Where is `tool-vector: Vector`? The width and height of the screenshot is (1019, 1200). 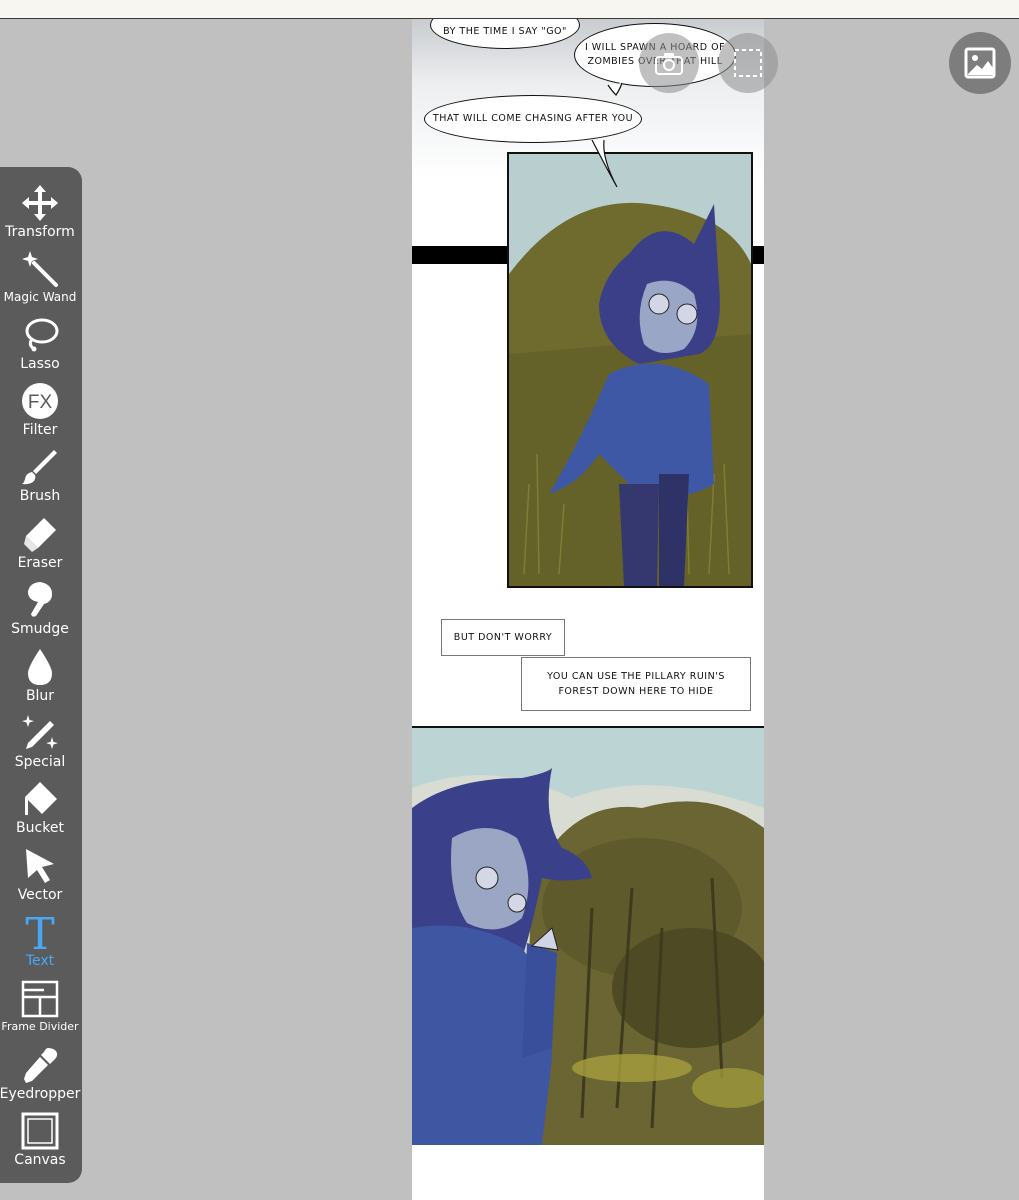
tool-vector: Vector is located at coordinates (40, 875).